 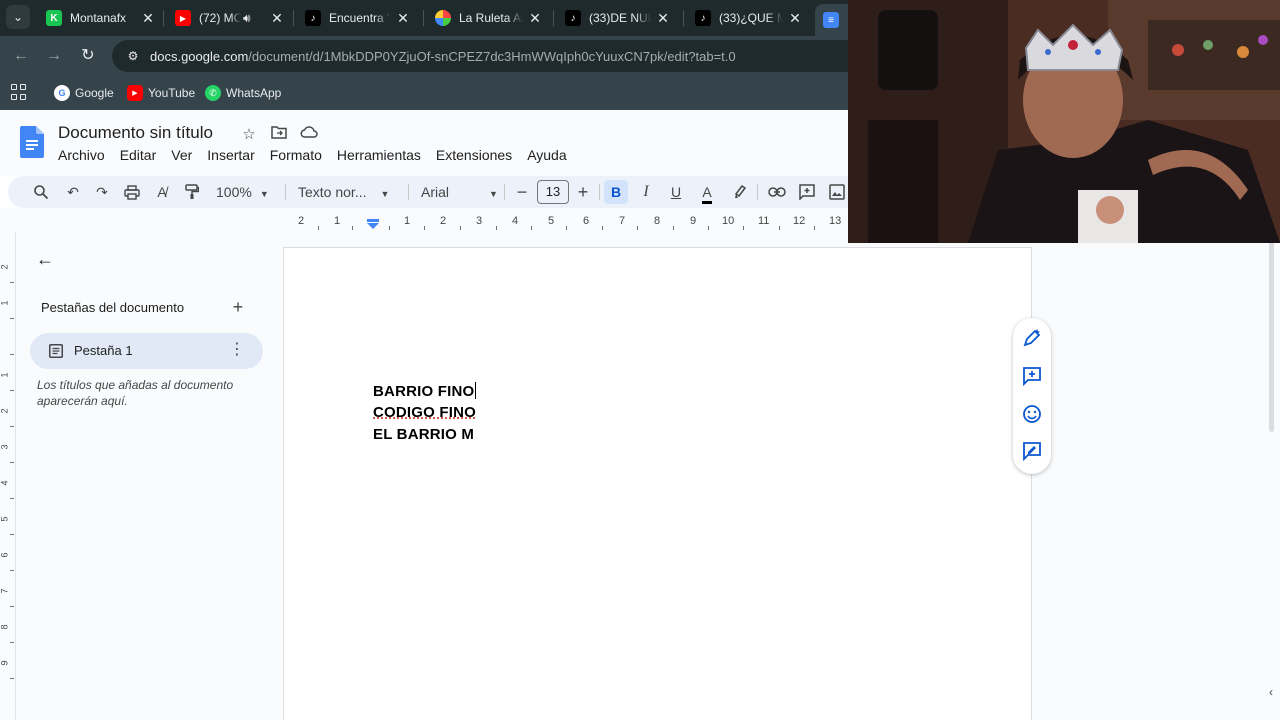 What do you see at coordinates (777, 192) in the screenshot?
I see `insert-link-icon` at bounding box center [777, 192].